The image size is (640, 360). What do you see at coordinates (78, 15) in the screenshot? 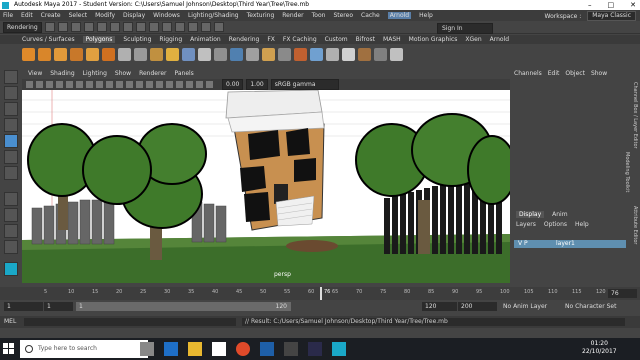
I see `menu-select: Select` at bounding box center [78, 15].